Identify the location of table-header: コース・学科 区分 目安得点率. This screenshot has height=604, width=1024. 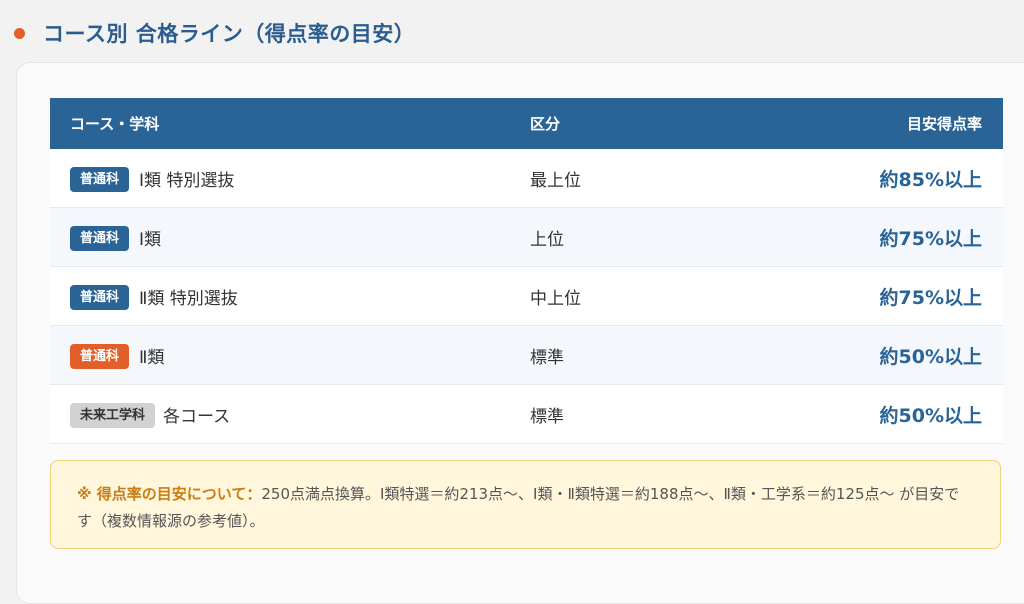
(526, 123).